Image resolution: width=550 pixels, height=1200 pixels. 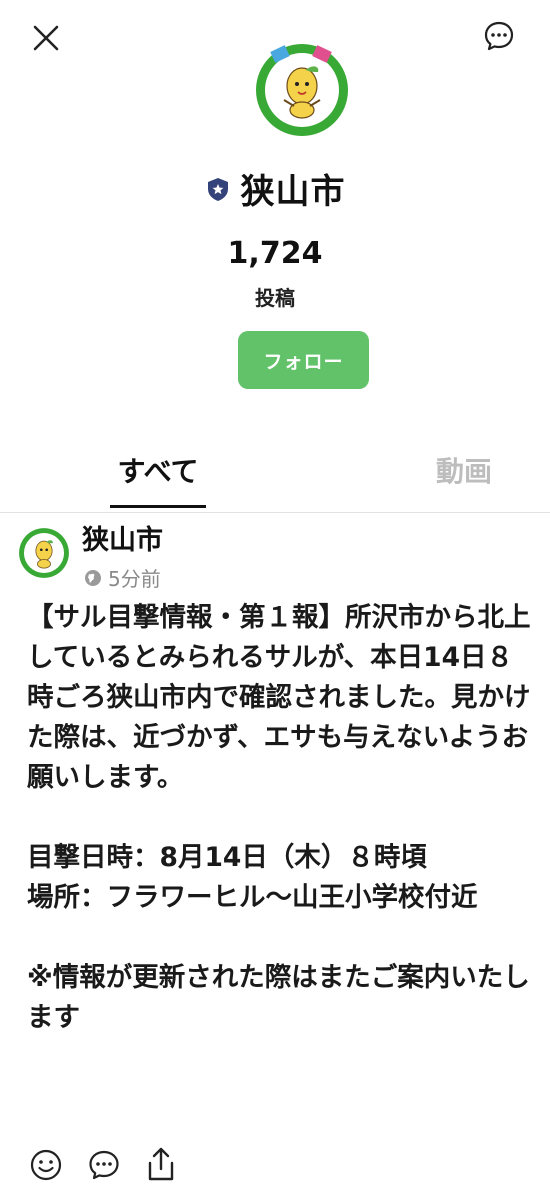 I want to click on tab-all: すべて, so click(x=158, y=470).